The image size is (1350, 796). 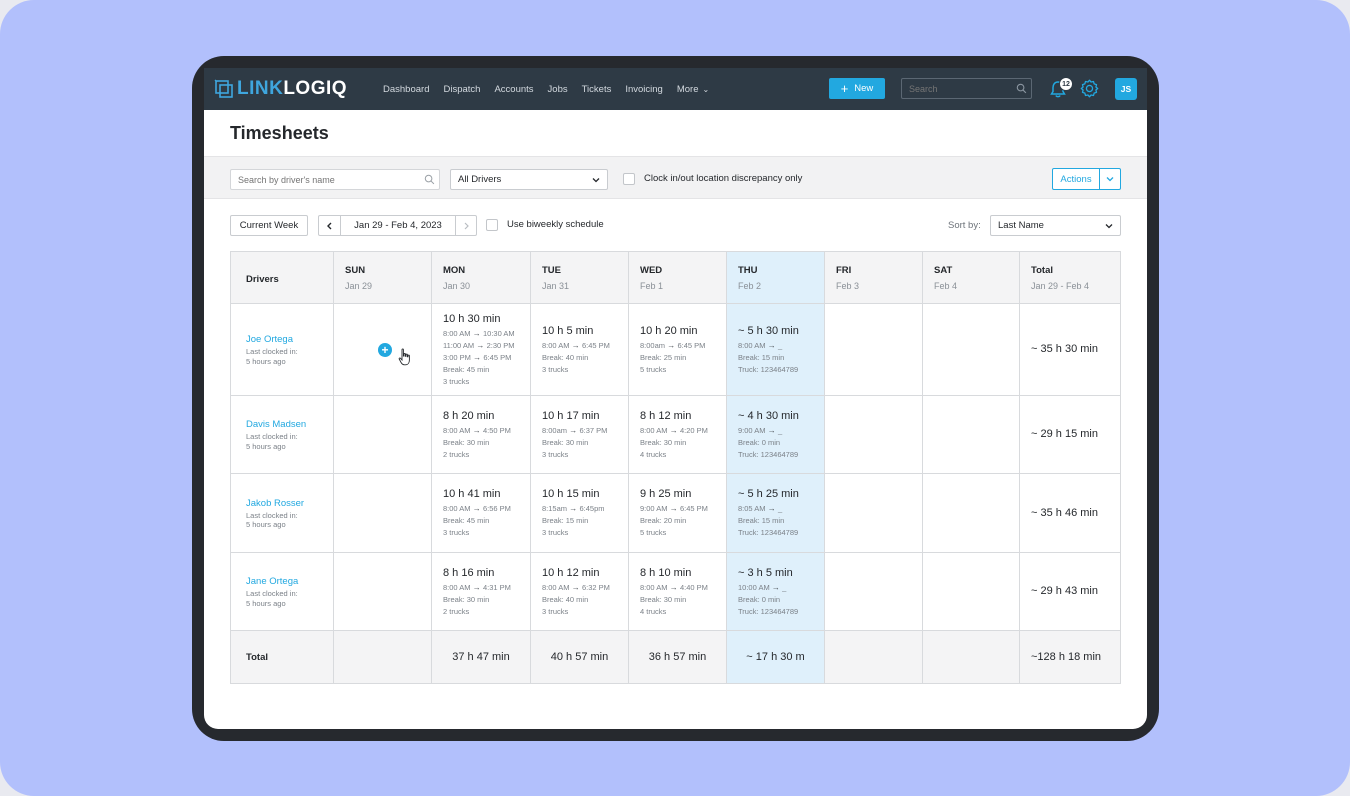 I want to click on nav-dispatch: Dispatch, so click(x=461, y=89).